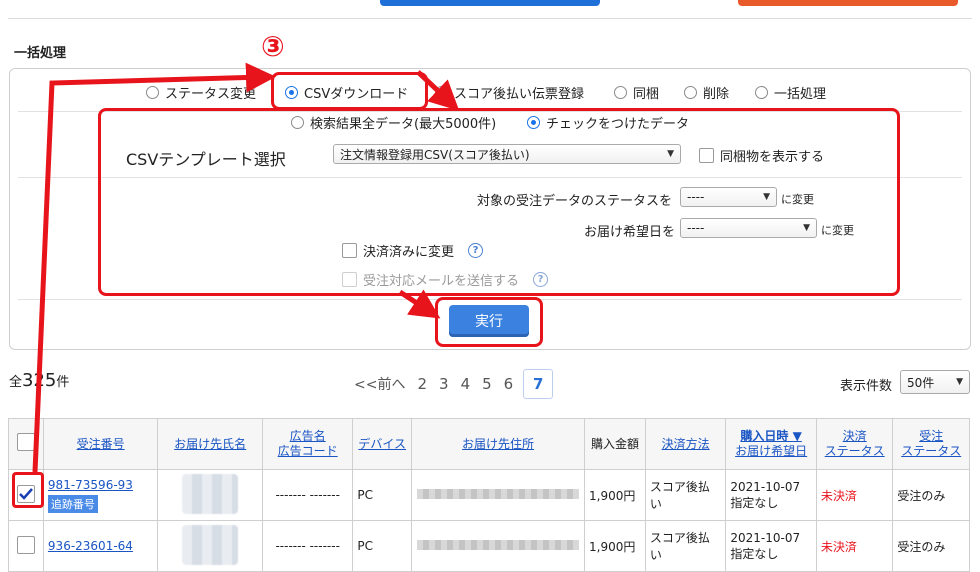 The height and width of the screenshot is (572, 980). I want to click on arrow-csv-to-settings, so click(438, 90).